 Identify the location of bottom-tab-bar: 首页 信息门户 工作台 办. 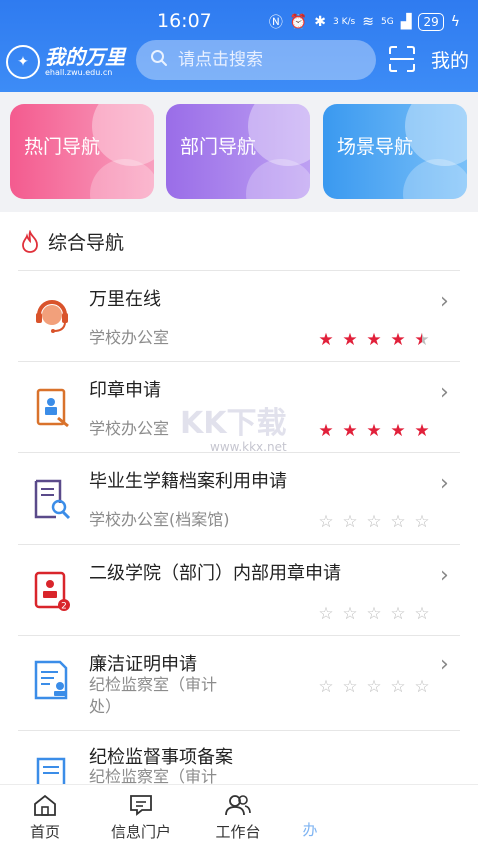
(239, 817).